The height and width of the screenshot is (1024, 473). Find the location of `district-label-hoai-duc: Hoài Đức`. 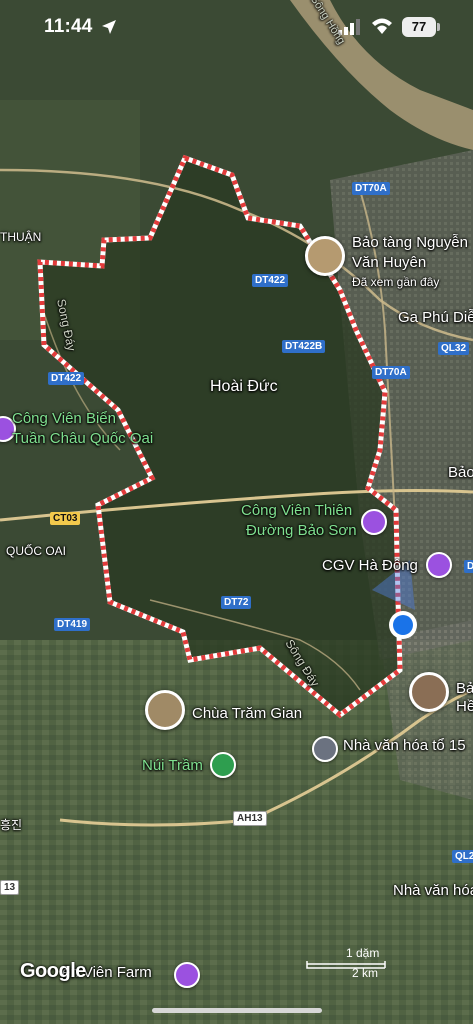

district-label-hoai-duc: Hoài Đức is located at coordinates (244, 386).